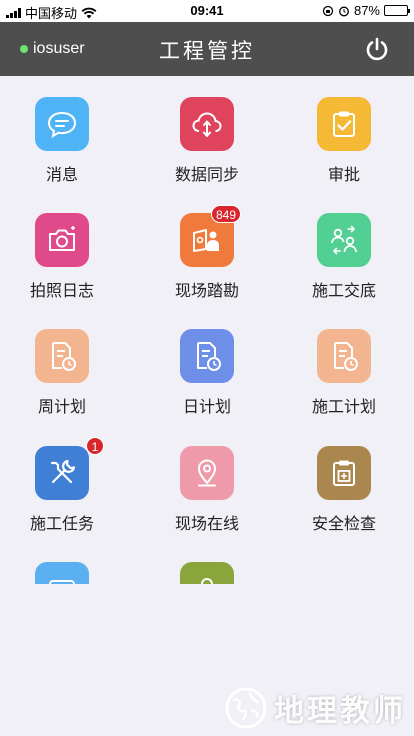 The height and width of the screenshot is (736, 414). Describe the element at coordinates (62, 240) in the screenshot. I see `camera-icon` at that location.